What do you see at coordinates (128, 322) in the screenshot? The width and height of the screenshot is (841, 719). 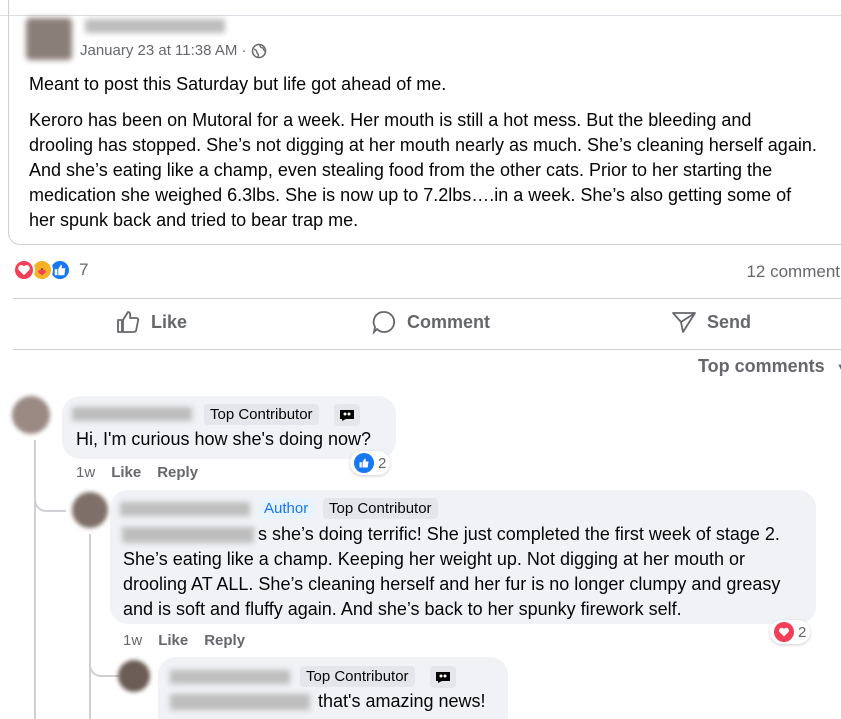 I see `thumbs-up-icon` at bounding box center [128, 322].